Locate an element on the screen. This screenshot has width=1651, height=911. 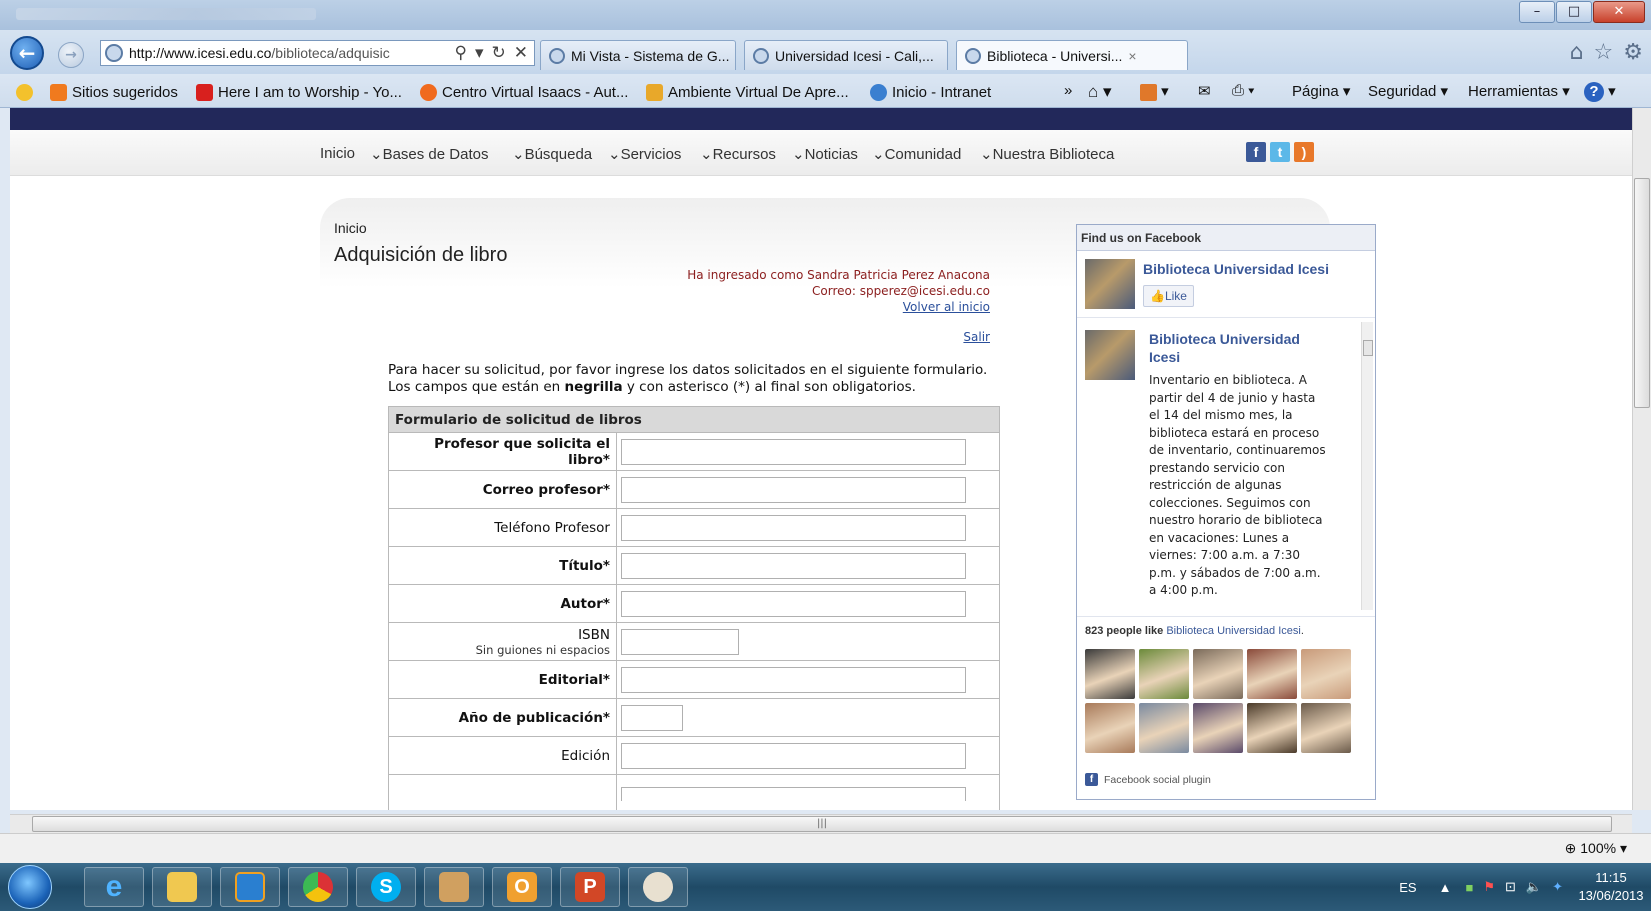
edition-input is located at coordinates (793, 755).